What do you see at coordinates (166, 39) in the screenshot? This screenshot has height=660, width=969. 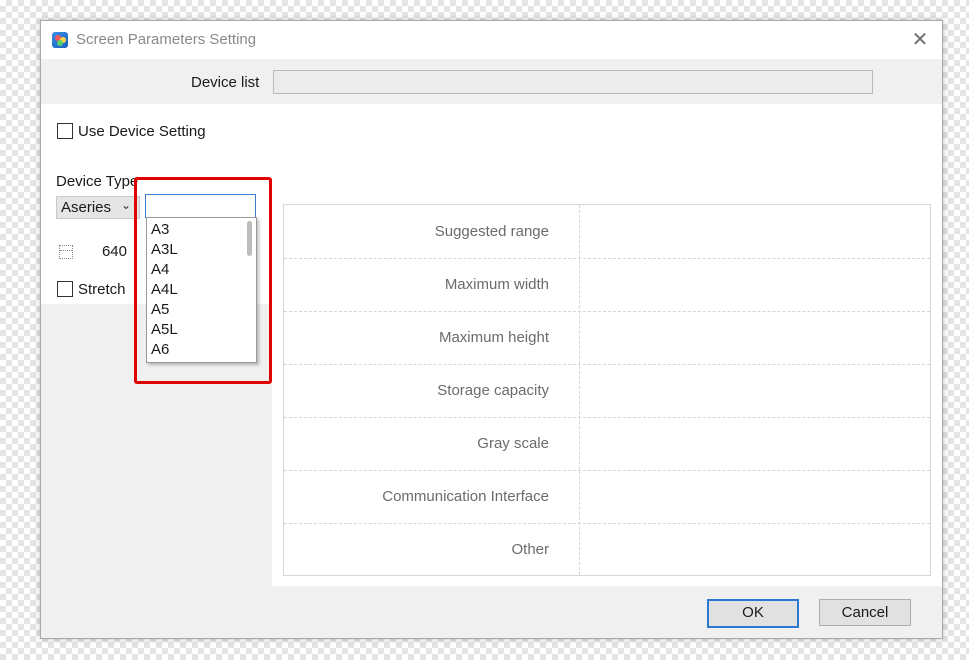 I see `window-title: Screen Parameters Setting` at bounding box center [166, 39].